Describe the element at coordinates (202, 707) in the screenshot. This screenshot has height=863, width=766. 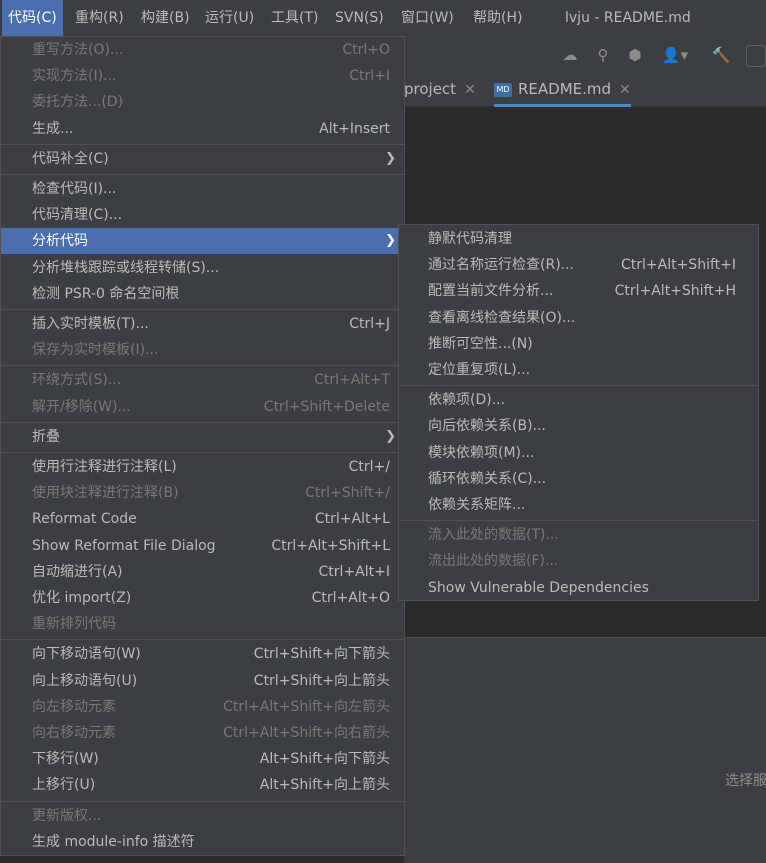
I see `menu-item: 向左移动元素 Ctrl+Alt+Shift+向左箭头` at that location.